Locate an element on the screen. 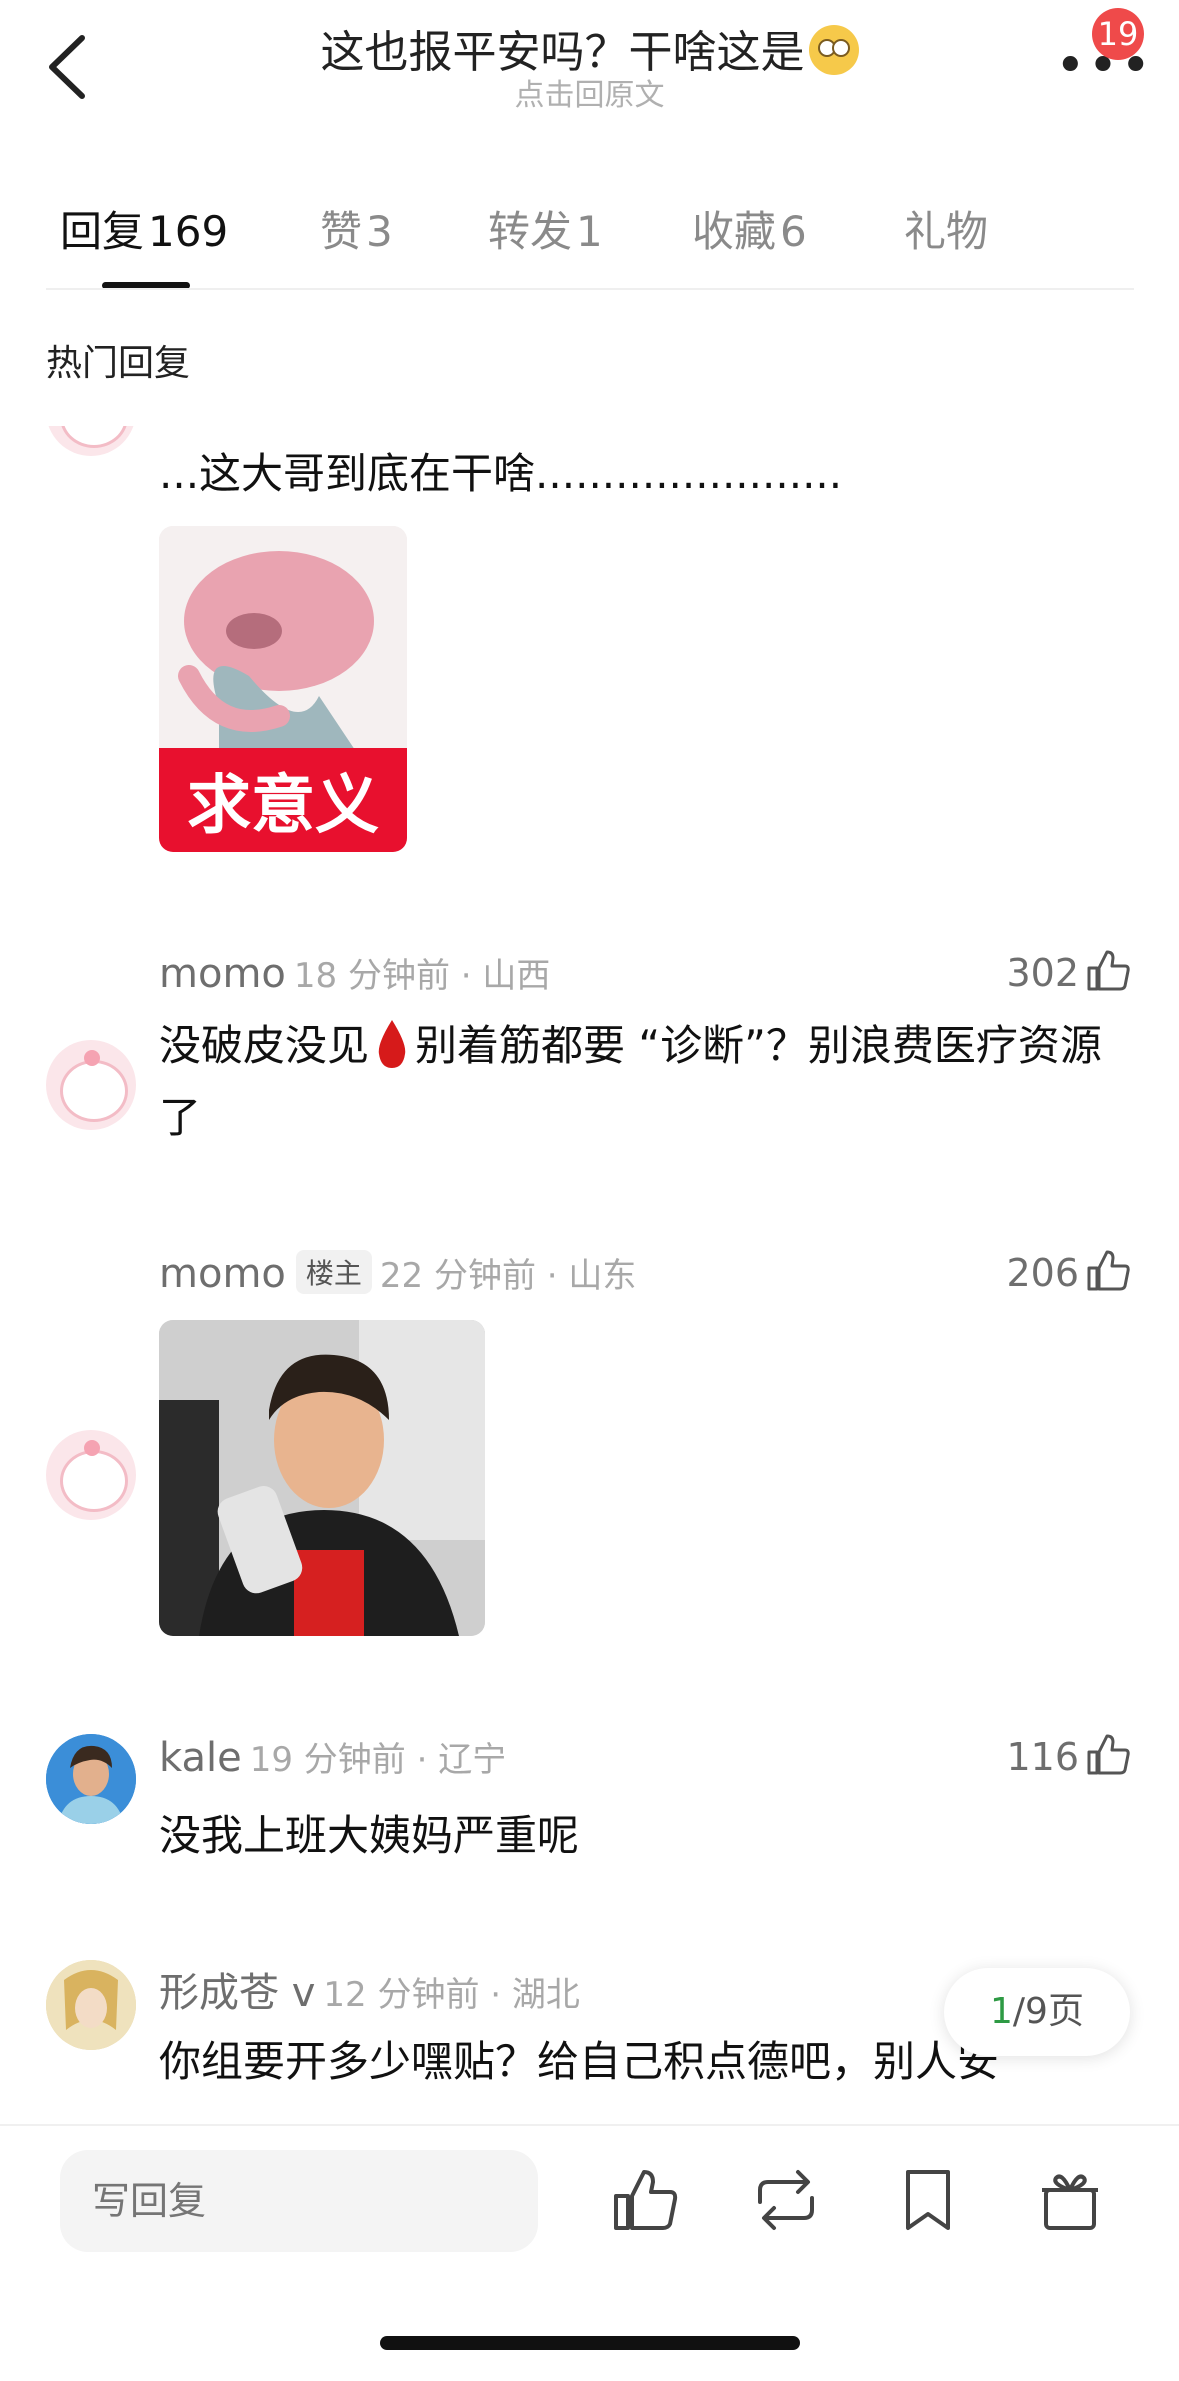 The height and width of the screenshot is (2381, 1179). eye-roll-emoji-icon is located at coordinates (833, 50).